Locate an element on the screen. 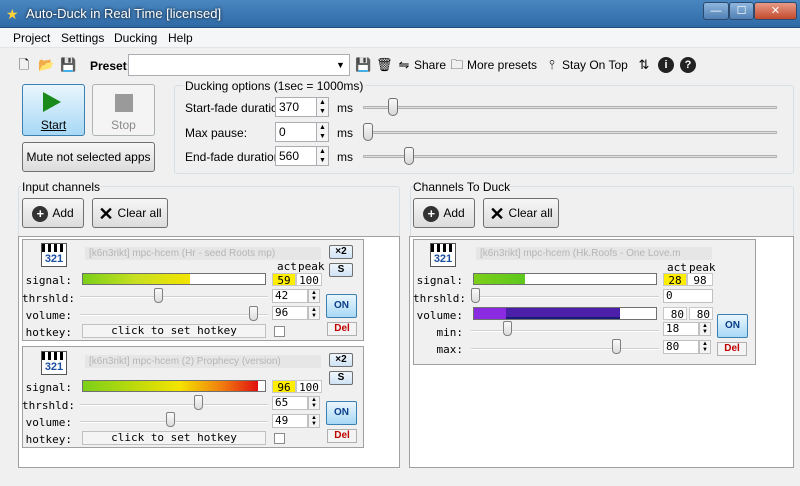  end-fade-input: 560 is located at coordinates (296, 156).